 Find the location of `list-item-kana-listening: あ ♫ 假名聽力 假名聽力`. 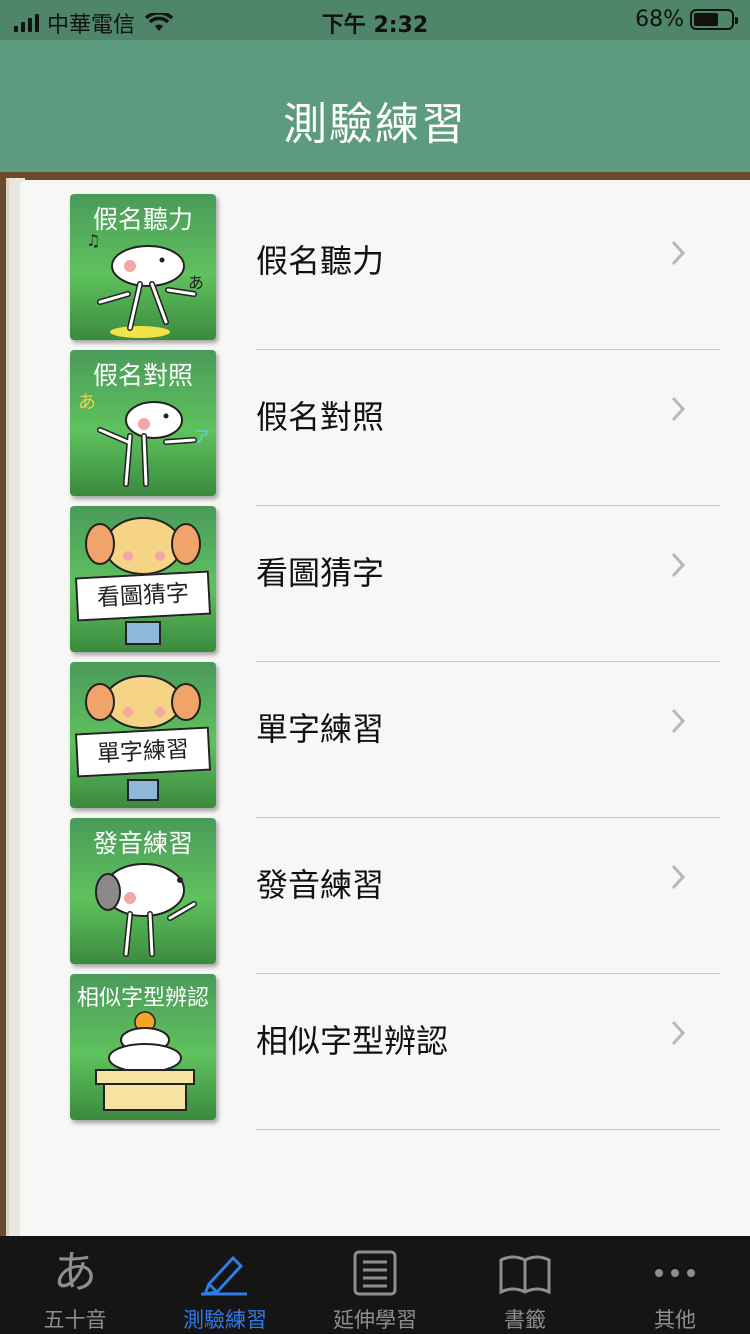

list-item-kana-listening: あ ♫ 假名聽力 假名聽力 is located at coordinates (385, 265).